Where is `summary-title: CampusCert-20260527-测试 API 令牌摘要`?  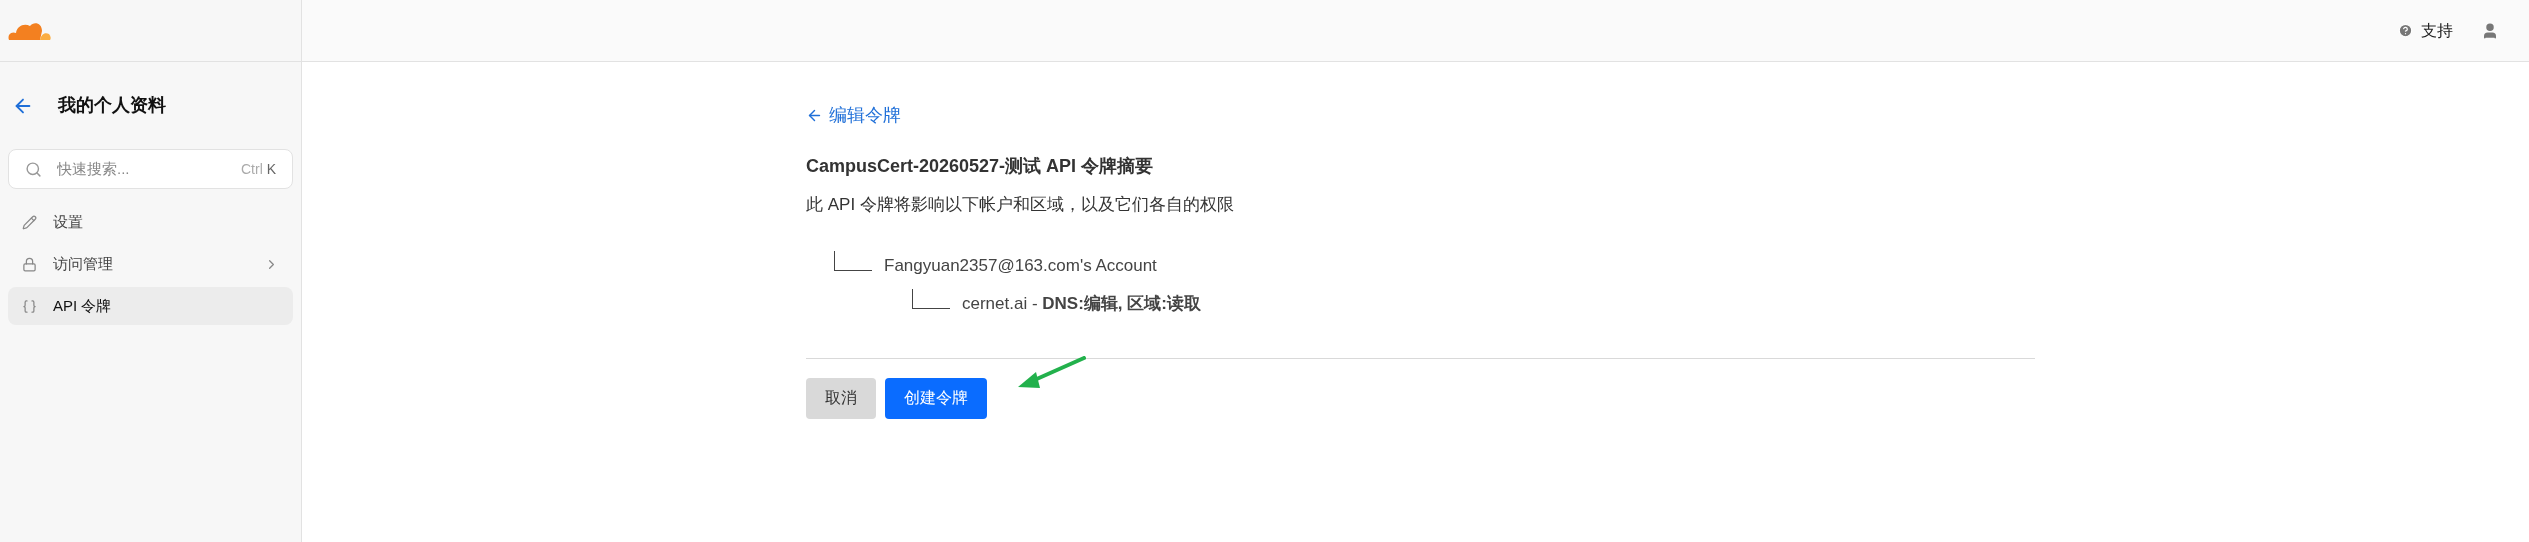
summary-title: CampusCert-20260527-测试 API 令牌摘要 is located at coordinates (980, 166).